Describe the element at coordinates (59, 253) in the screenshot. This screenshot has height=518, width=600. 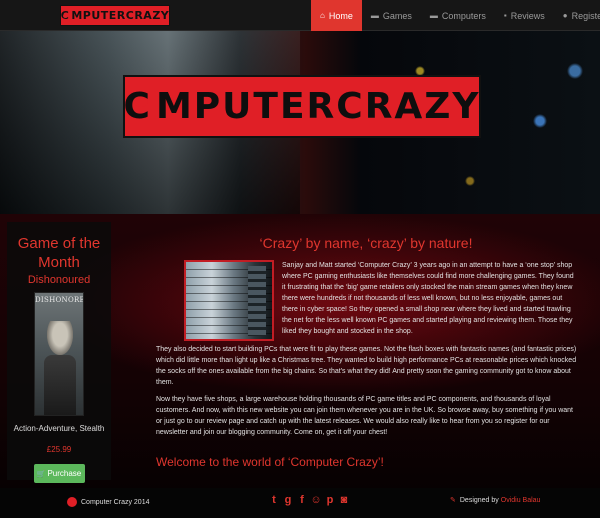
I see `panel-title: Game of the Month` at that location.